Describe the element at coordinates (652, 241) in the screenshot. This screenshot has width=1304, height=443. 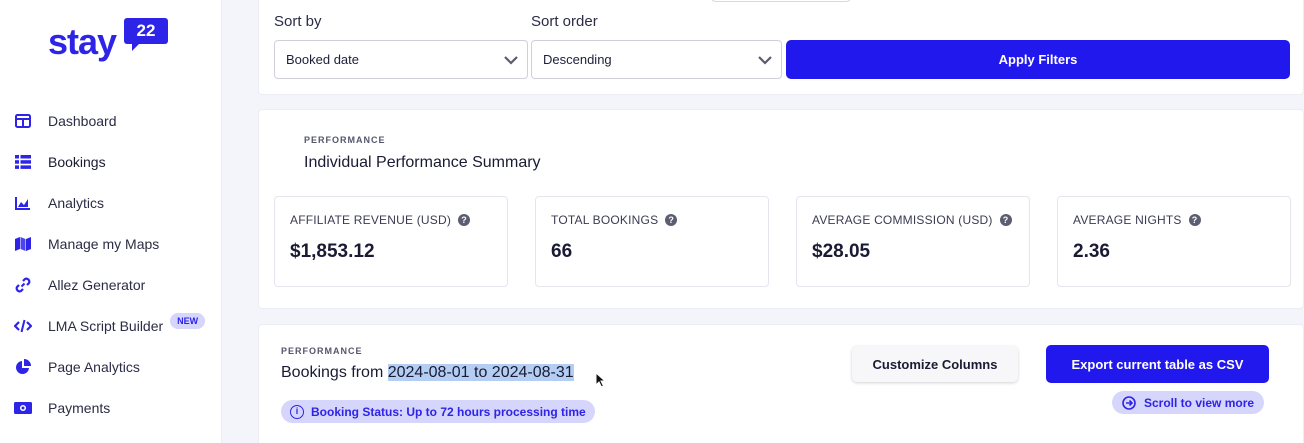
I see `stat-total-bookings: TOTAL BOOKINGS? 66` at that location.